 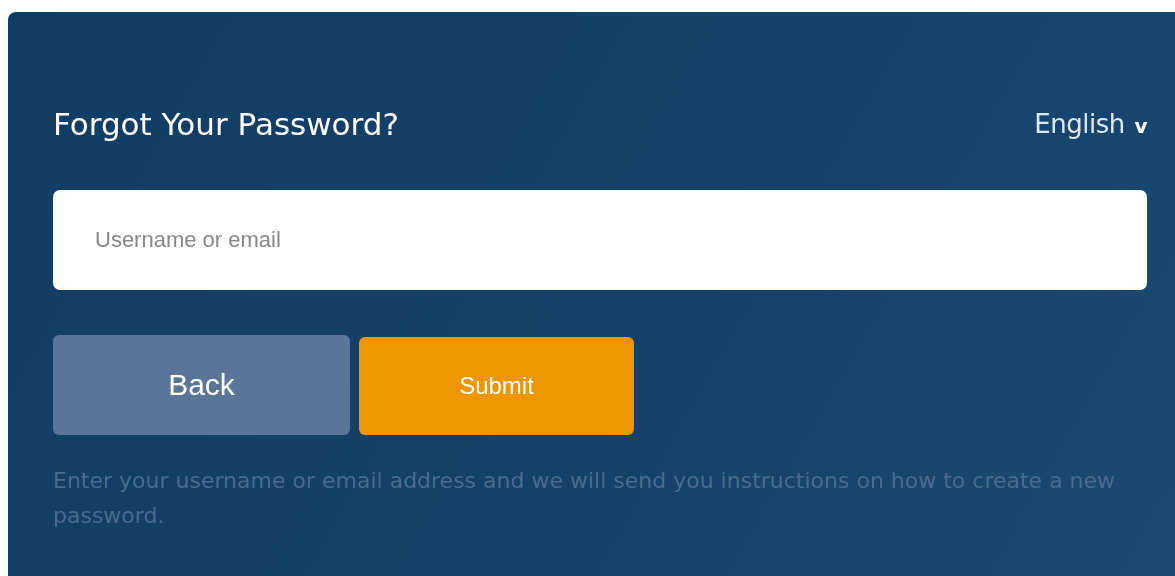 I want to click on back-button: Back, so click(x=201, y=385).